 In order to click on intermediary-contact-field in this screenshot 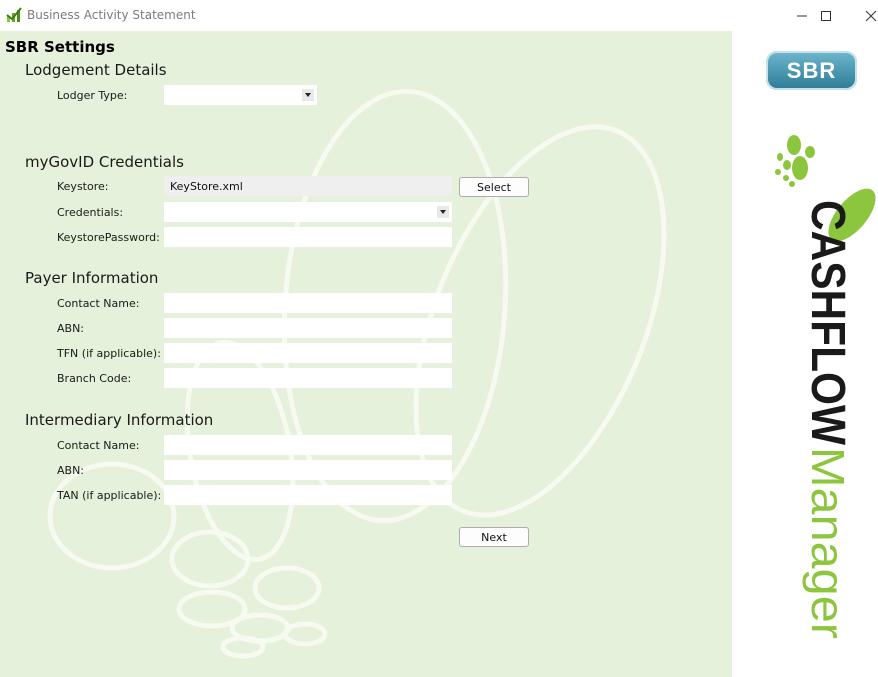, I will do `click(308, 445)`.